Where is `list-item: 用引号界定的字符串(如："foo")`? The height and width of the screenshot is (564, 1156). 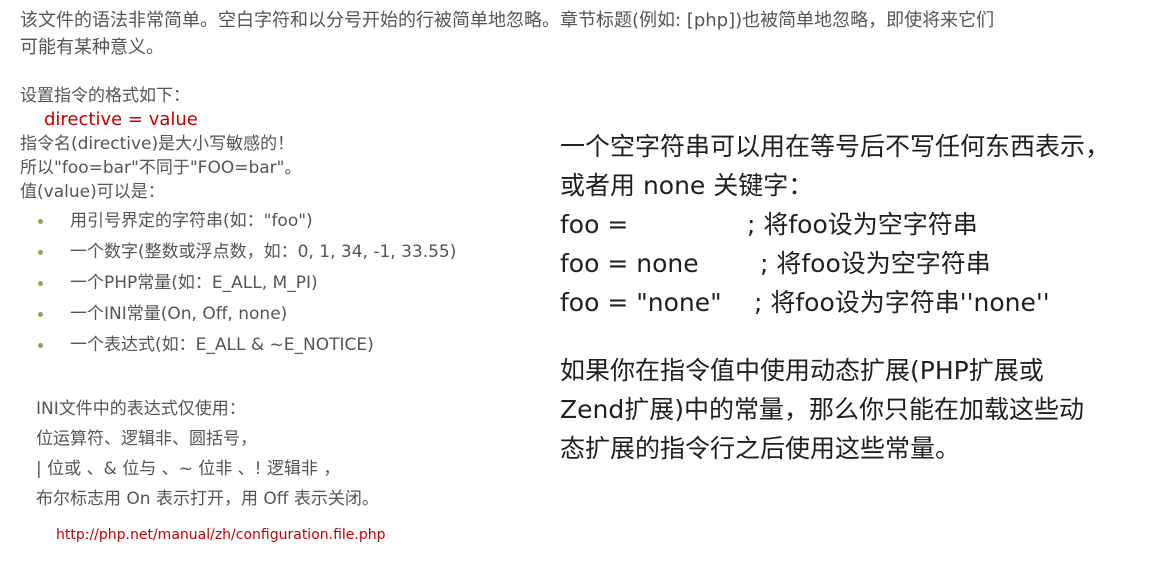
list-item: 用引号界定的字符串(如："foo") is located at coordinates (280, 221).